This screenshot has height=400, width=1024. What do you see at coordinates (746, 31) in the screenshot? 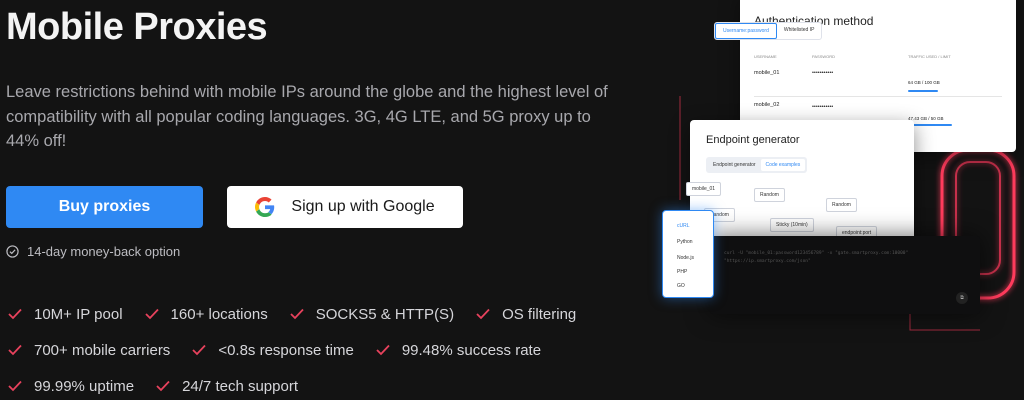
I see `tab-username-password: Username:password` at bounding box center [746, 31].